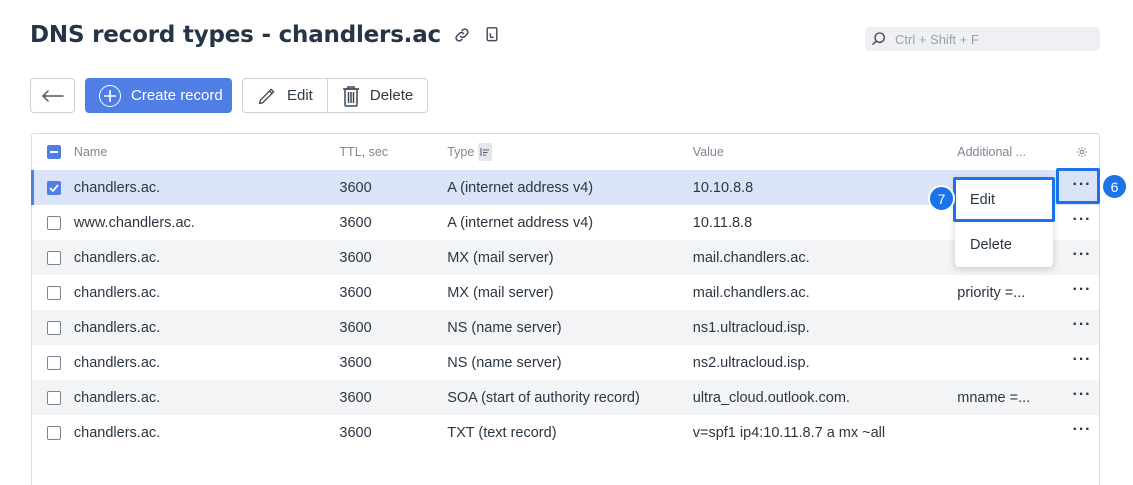 Image resolution: width=1133 pixels, height=485 pixels. I want to click on pencil-icon, so click(266, 96).